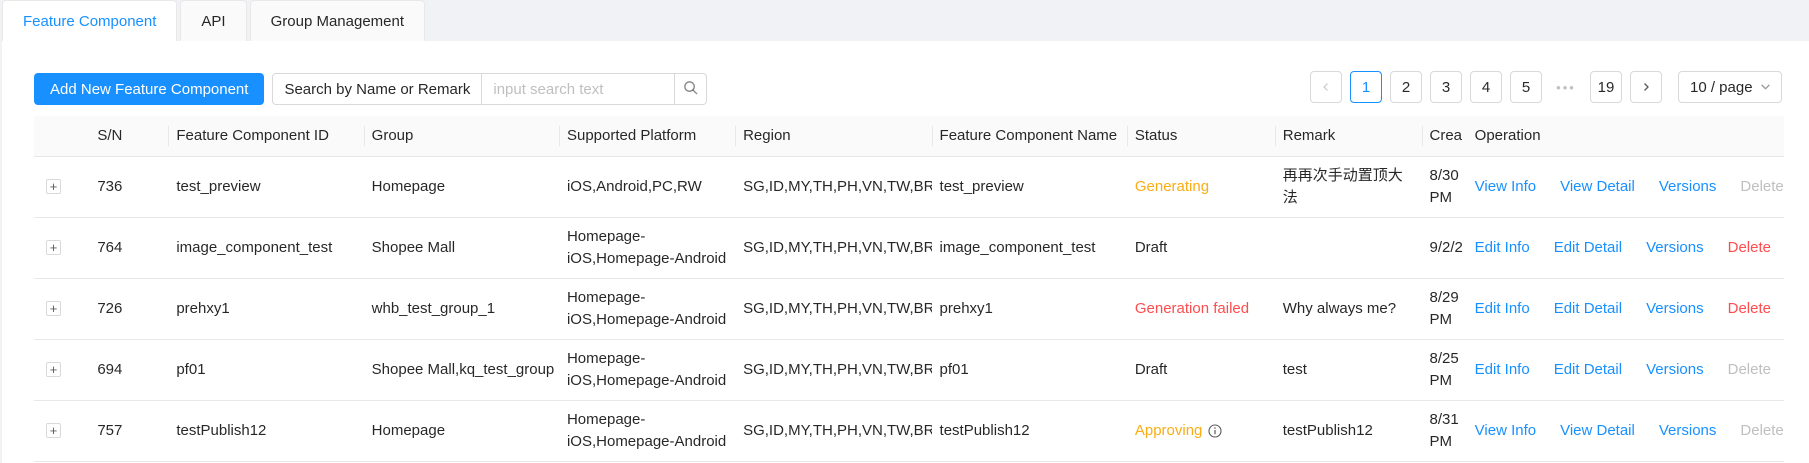 The image size is (1809, 463). Describe the element at coordinates (337, 20) in the screenshot. I see `tab-group-management: Group Management` at that location.